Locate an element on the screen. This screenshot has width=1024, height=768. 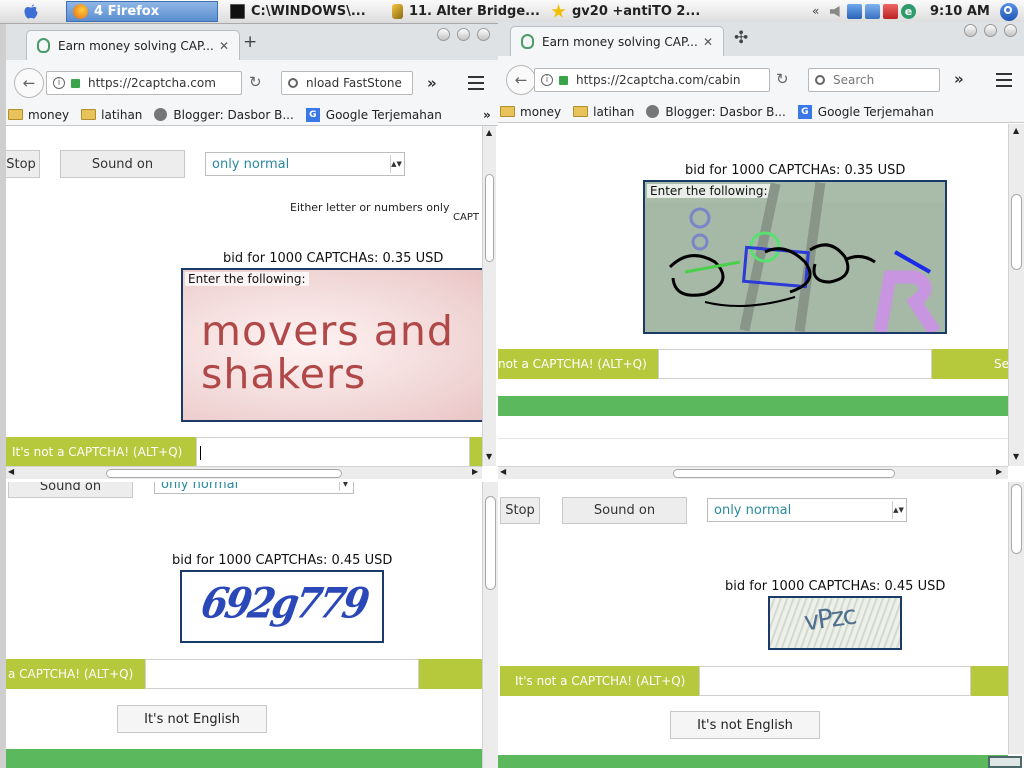
google-translate-icon: G is located at coordinates (312, 114).